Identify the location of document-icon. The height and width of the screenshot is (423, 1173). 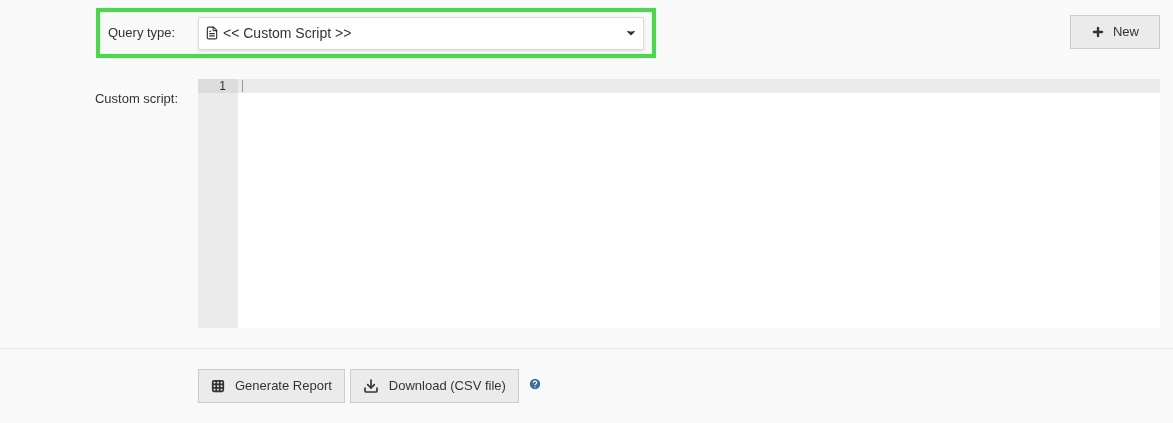
(212, 33).